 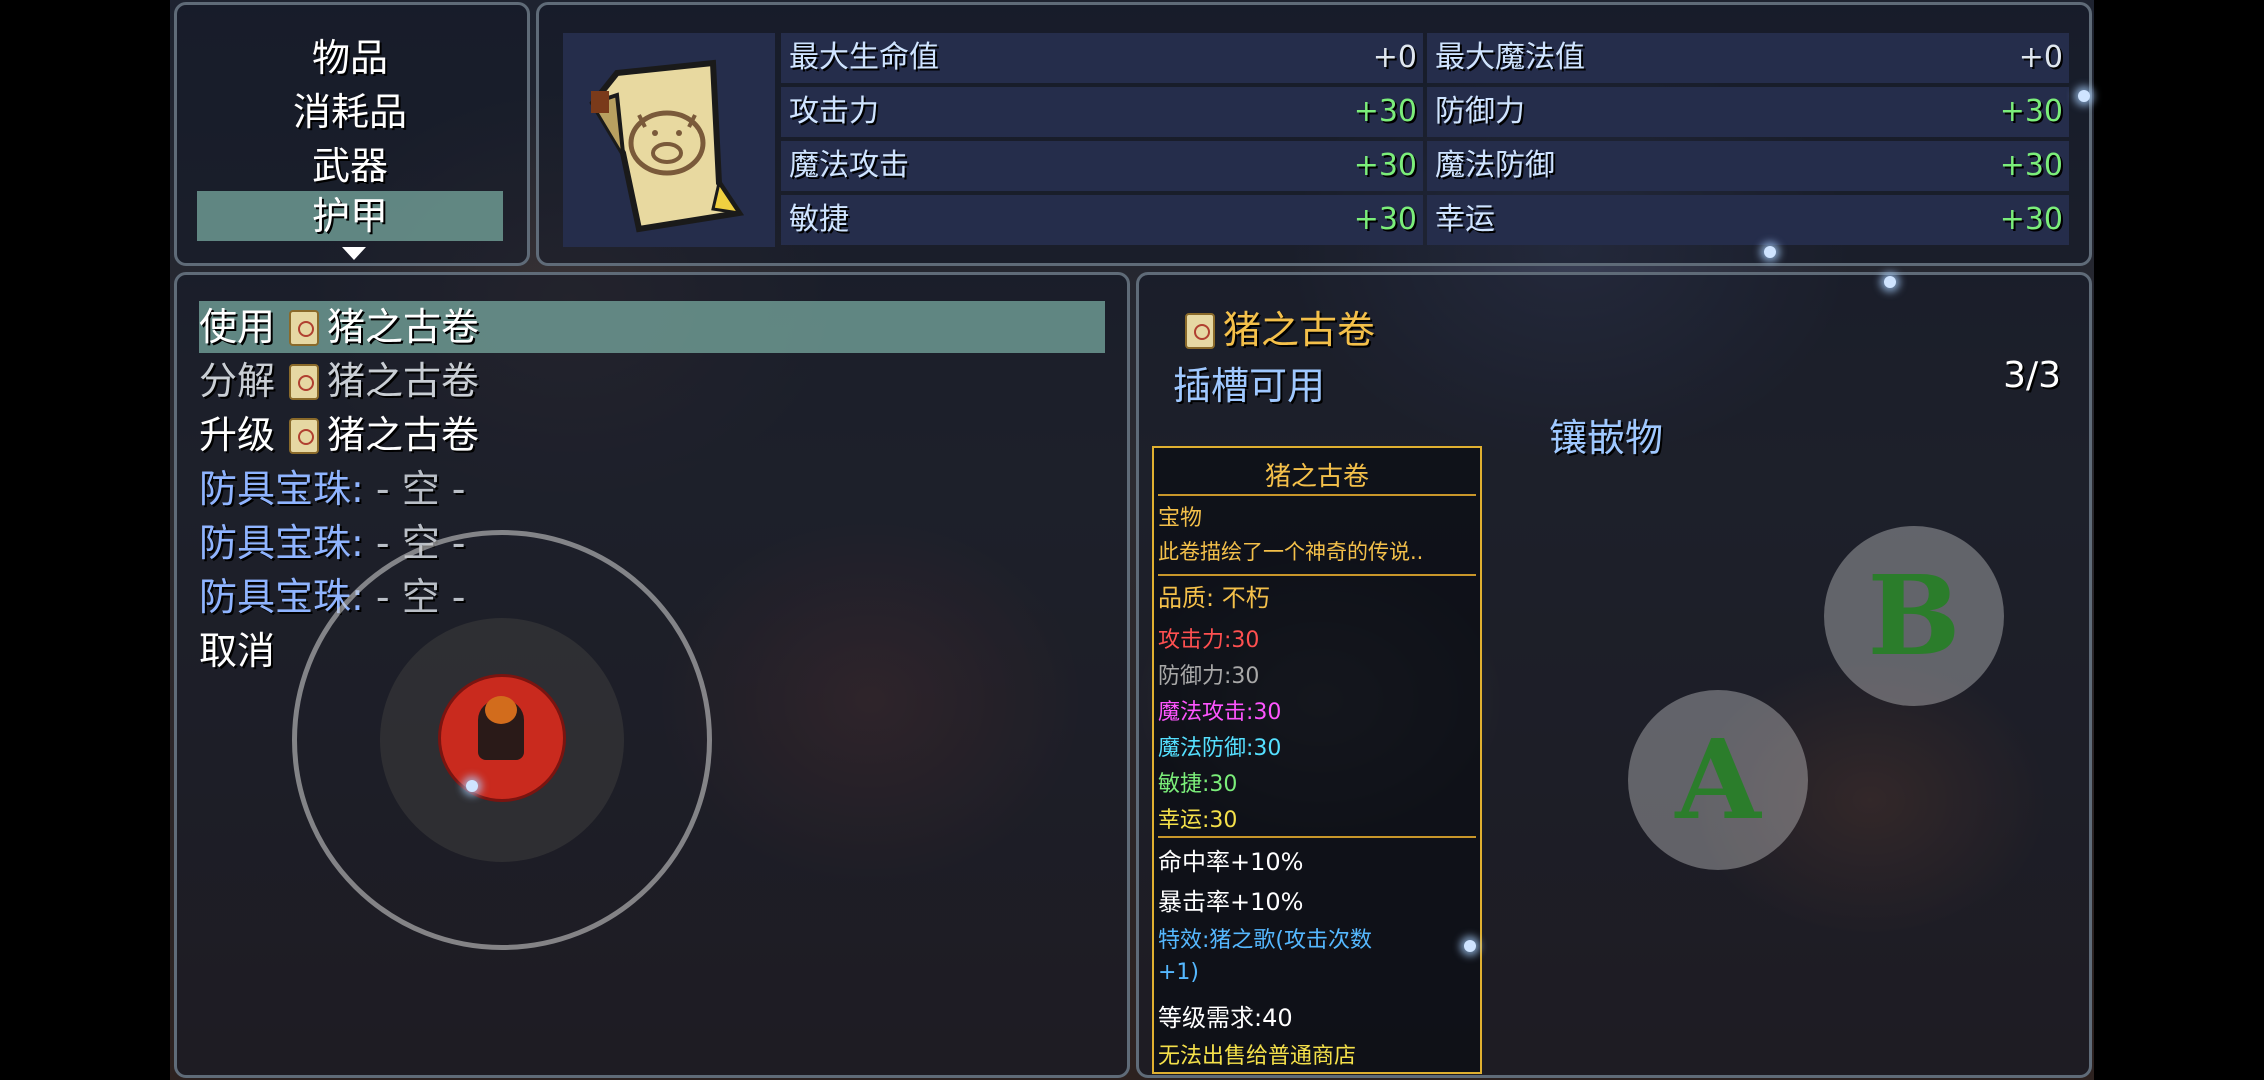 I want to click on tooltip-no-sell: 无法出售给普通商店, so click(x=1257, y=1056).